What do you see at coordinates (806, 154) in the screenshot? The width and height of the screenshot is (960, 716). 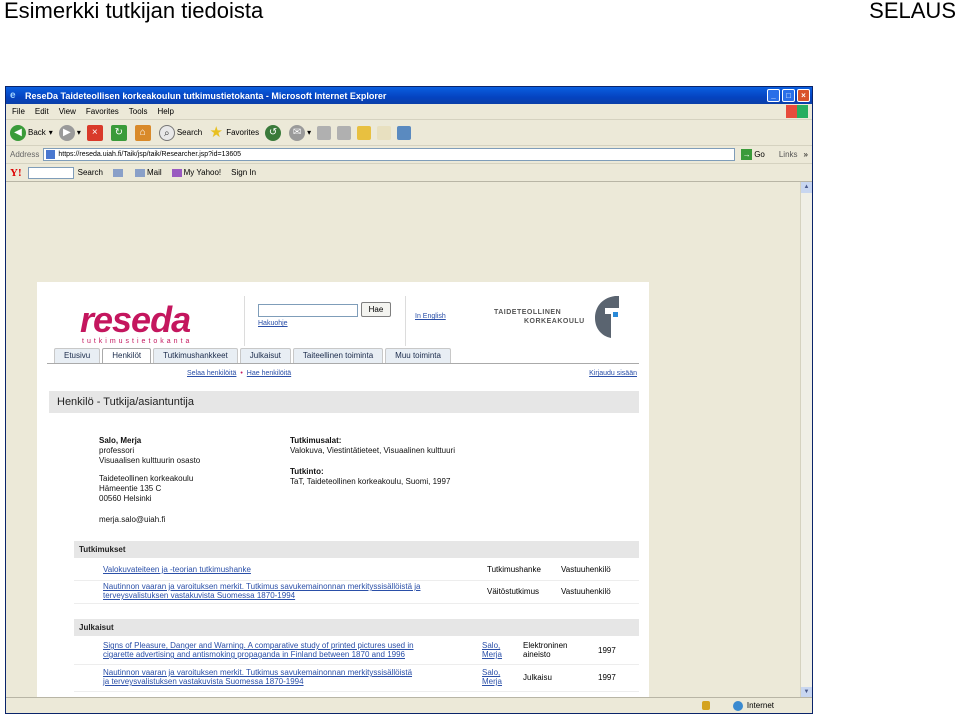 I see `chevron-right-icon: »` at bounding box center [806, 154].